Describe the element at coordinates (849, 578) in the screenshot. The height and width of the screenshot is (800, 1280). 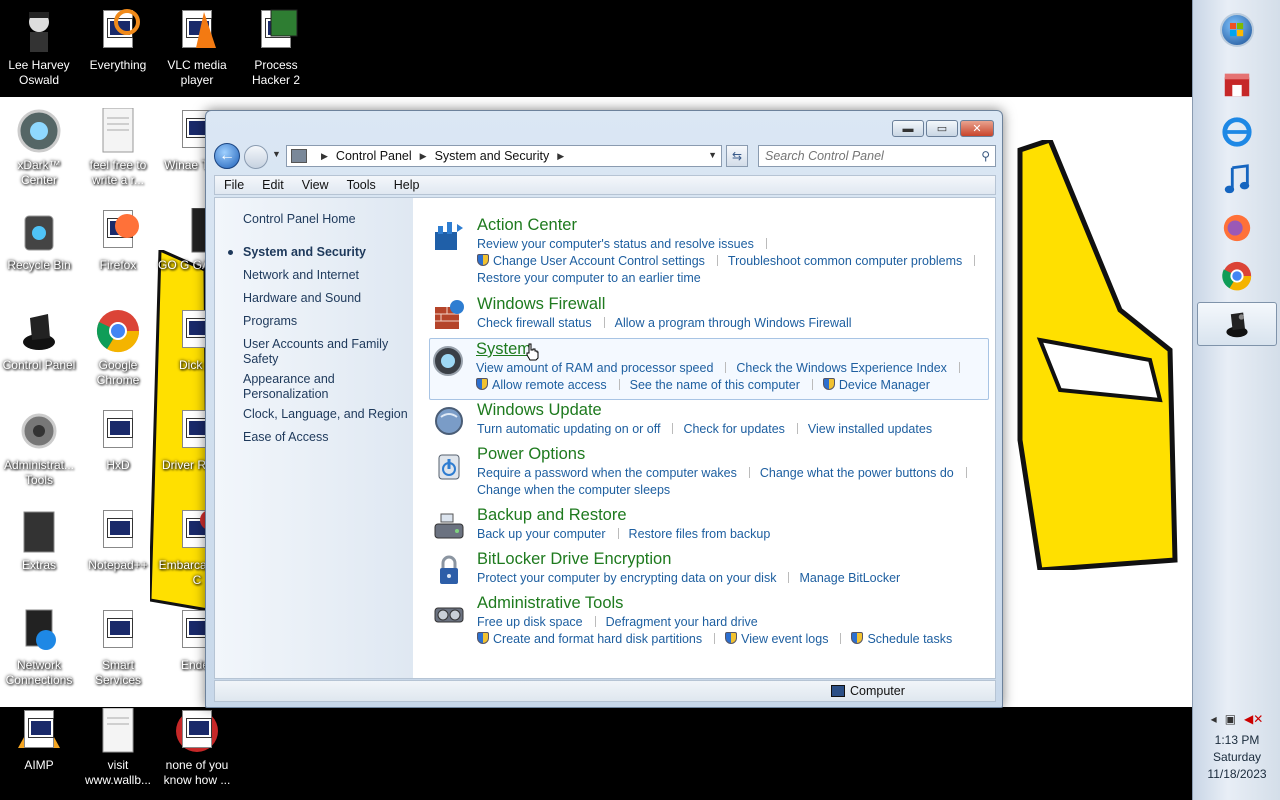
I see `link-manage-bitlocker: Manage BitLocker` at that location.